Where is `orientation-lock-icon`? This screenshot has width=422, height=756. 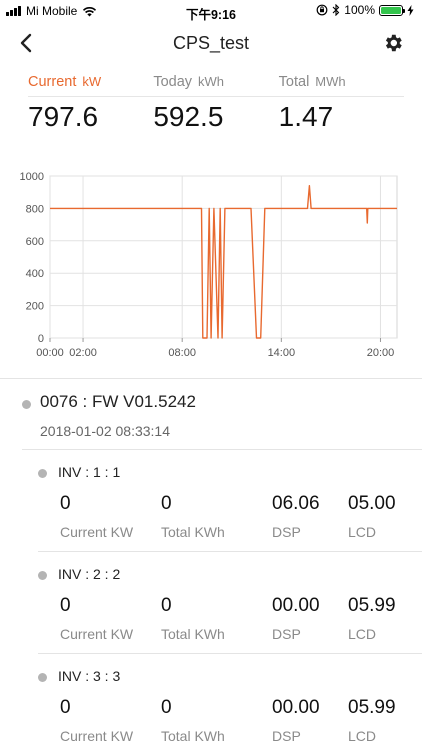
orientation-lock-icon is located at coordinates (322, 10).